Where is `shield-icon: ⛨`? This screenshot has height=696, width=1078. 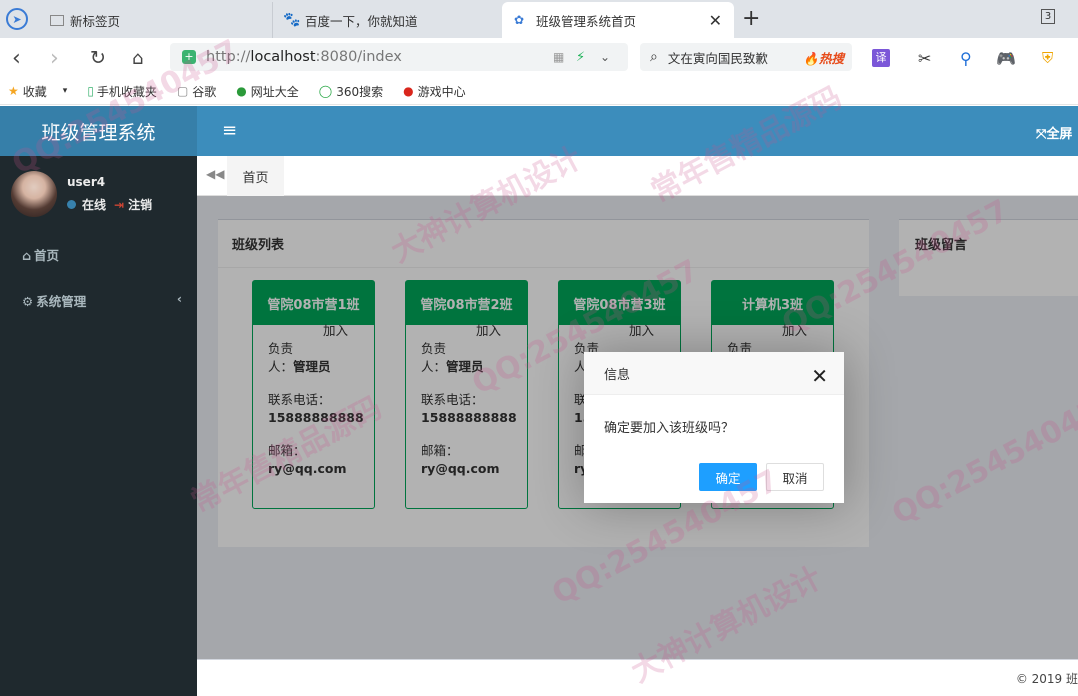
shield-icon: ⛨ is located at coordinates (1047, 58).